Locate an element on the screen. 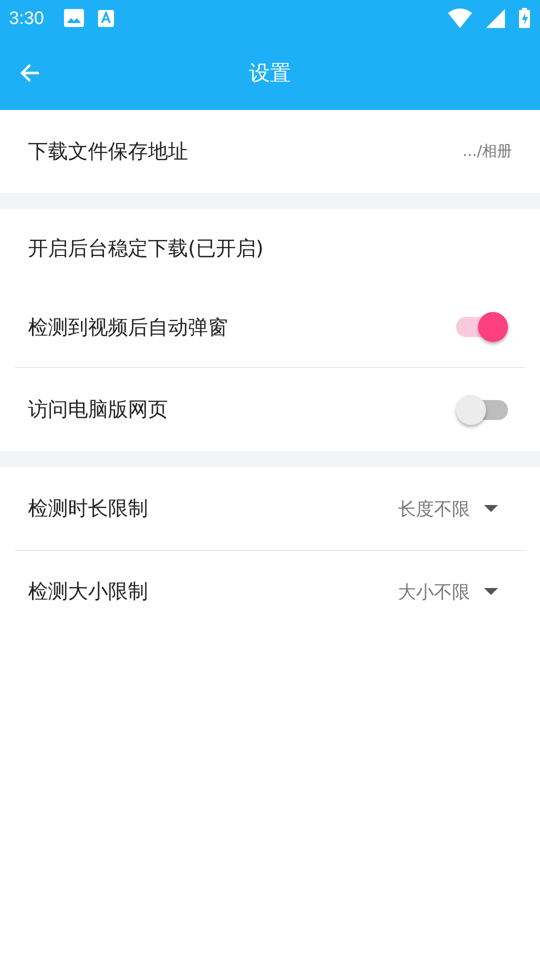 This screenshot has width=540, height=960. settings-row: 下载文件保存地址 .../相册 is located at coordinates (270, 151).